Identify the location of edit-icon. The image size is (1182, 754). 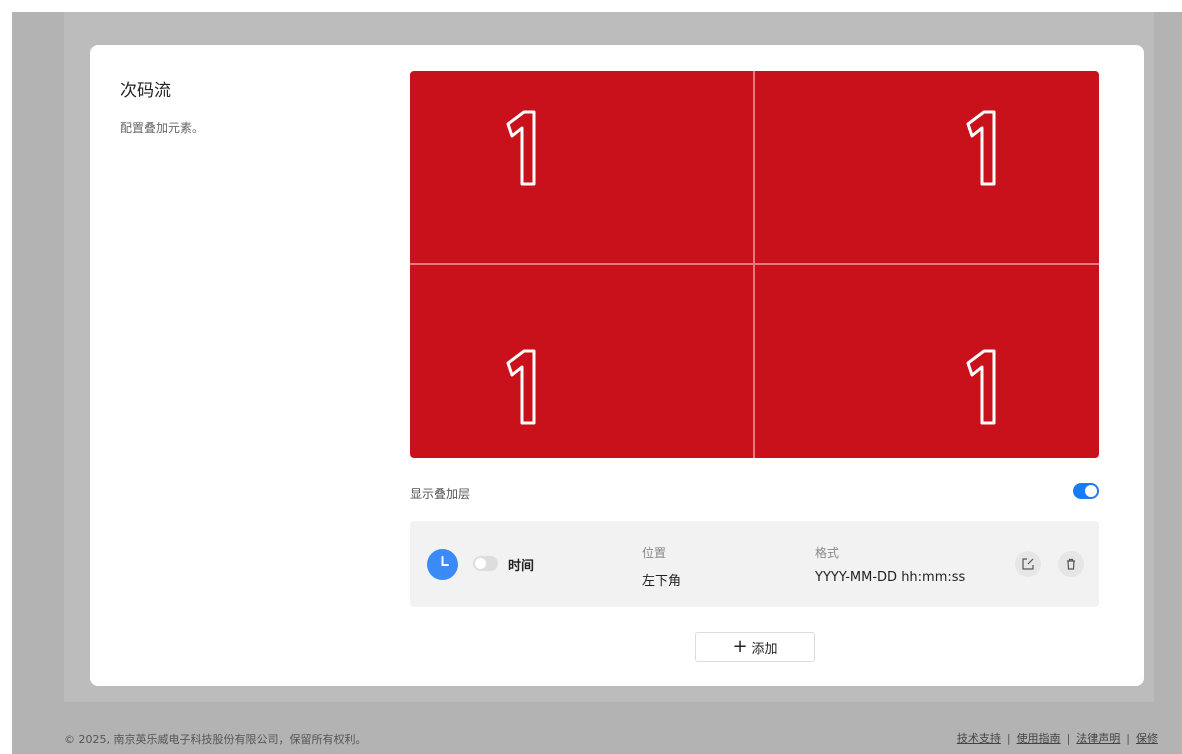
(1028, 564).